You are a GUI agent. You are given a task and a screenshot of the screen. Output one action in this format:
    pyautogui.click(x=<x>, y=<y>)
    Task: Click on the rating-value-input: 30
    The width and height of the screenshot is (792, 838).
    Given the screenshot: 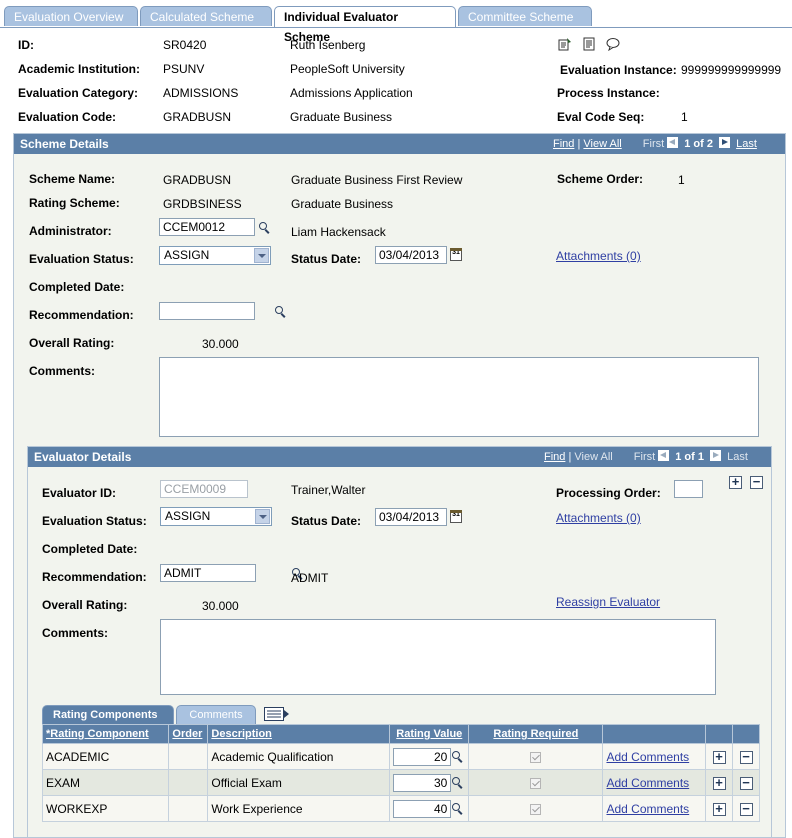 What is the action you would take?
    pyautogui.click(x=422, y=782)
    